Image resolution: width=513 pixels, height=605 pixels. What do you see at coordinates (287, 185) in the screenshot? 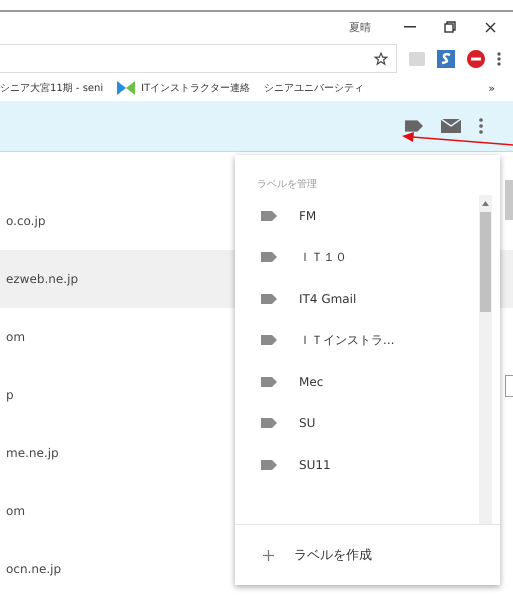
I see `menu-heading: ラベルを管理` at bounding box center [287, 185].